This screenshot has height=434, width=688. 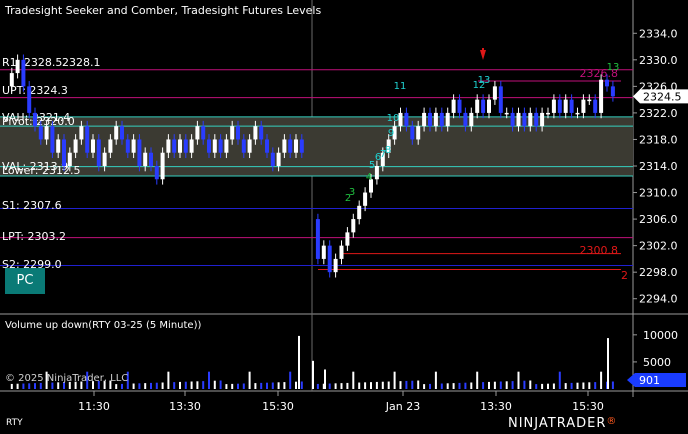 What do you see at coordinates (34, 236) in the screenshot?
I see `level-label-lpt: LPT: 2303.2` at bounding box center [34, 236].